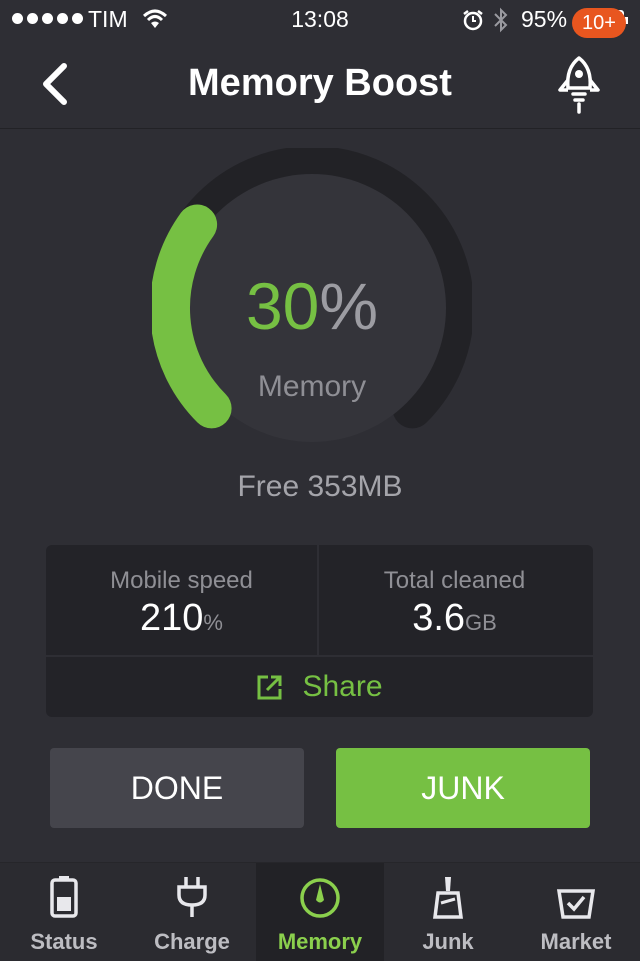  I want to click on share-icon, so click(269, 687).